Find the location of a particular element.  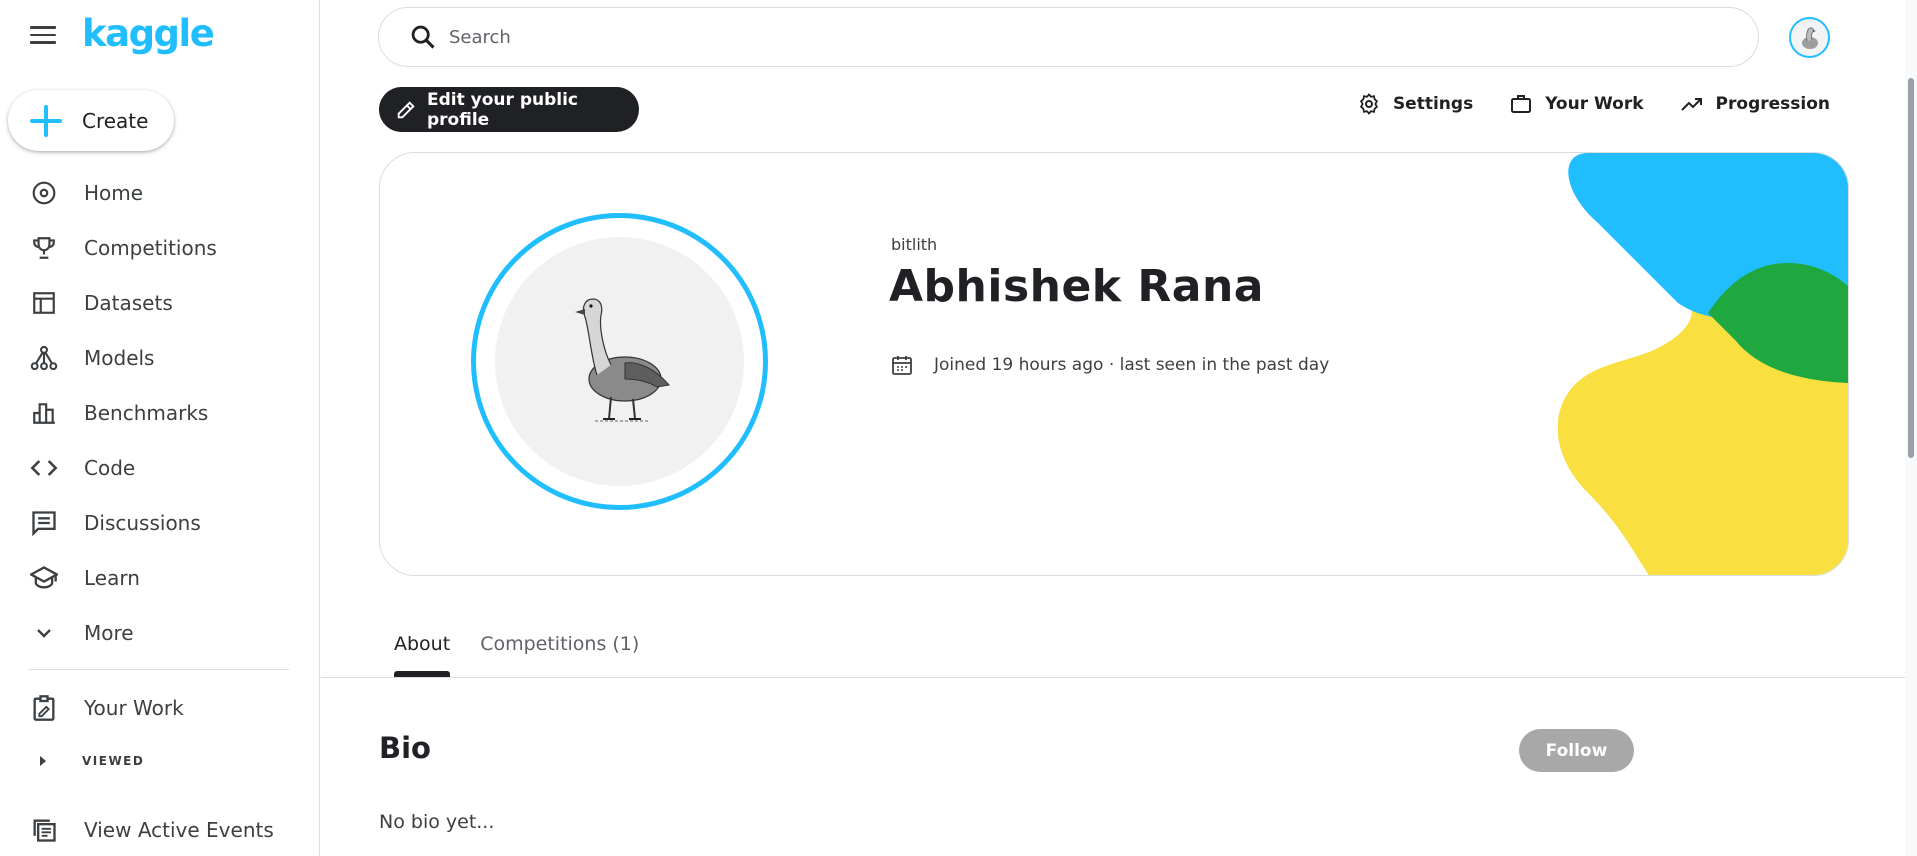

profile-actions: Settings Your Work Progression is located at coordinates (1575, 104).